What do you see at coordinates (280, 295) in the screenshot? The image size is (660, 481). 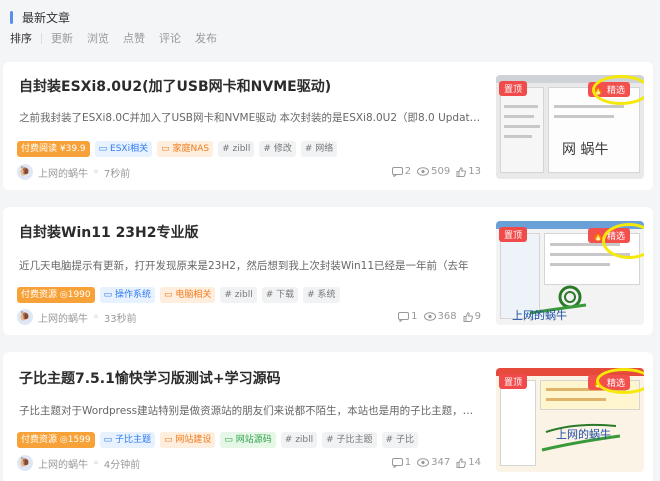 I see `keyword-tag: # 下载` at bounding box center [280, 295].